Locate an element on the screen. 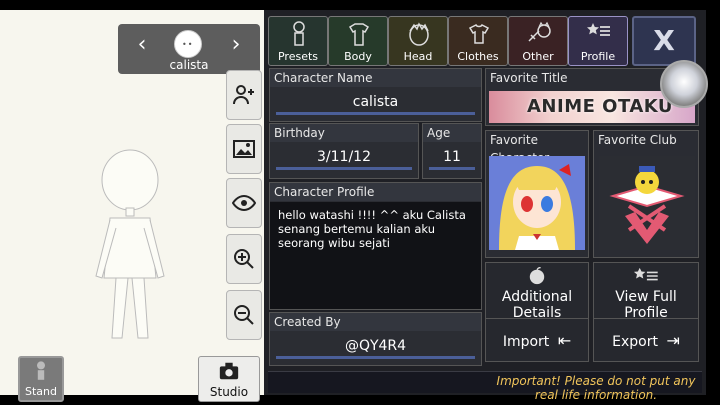  zoom-in-icon is located at coordinates (244, 259).